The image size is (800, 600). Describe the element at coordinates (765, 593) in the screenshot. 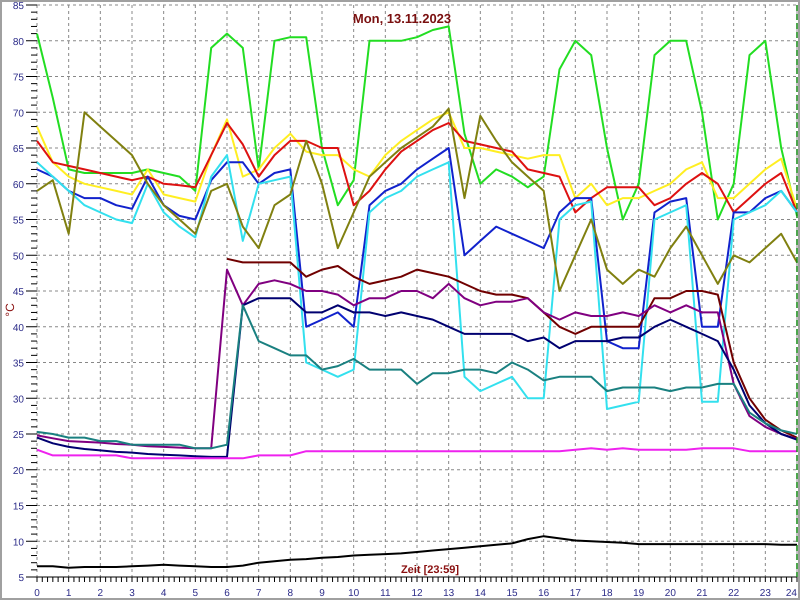

I see `axis-tick-label: 23` at that location.